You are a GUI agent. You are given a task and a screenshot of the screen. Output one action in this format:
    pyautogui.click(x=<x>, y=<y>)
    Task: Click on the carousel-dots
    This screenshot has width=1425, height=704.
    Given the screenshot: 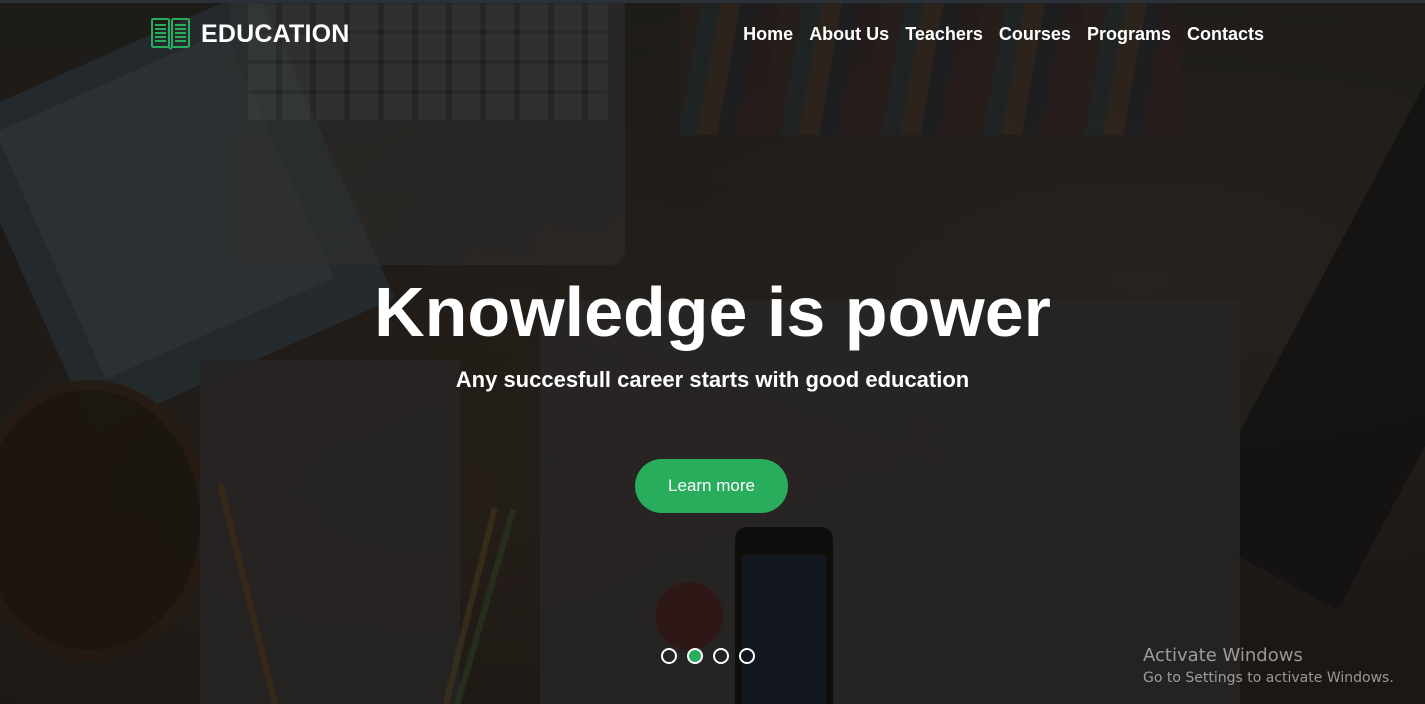 What is the action you would take?
    pyautogui.click(x=708, y=656)
    